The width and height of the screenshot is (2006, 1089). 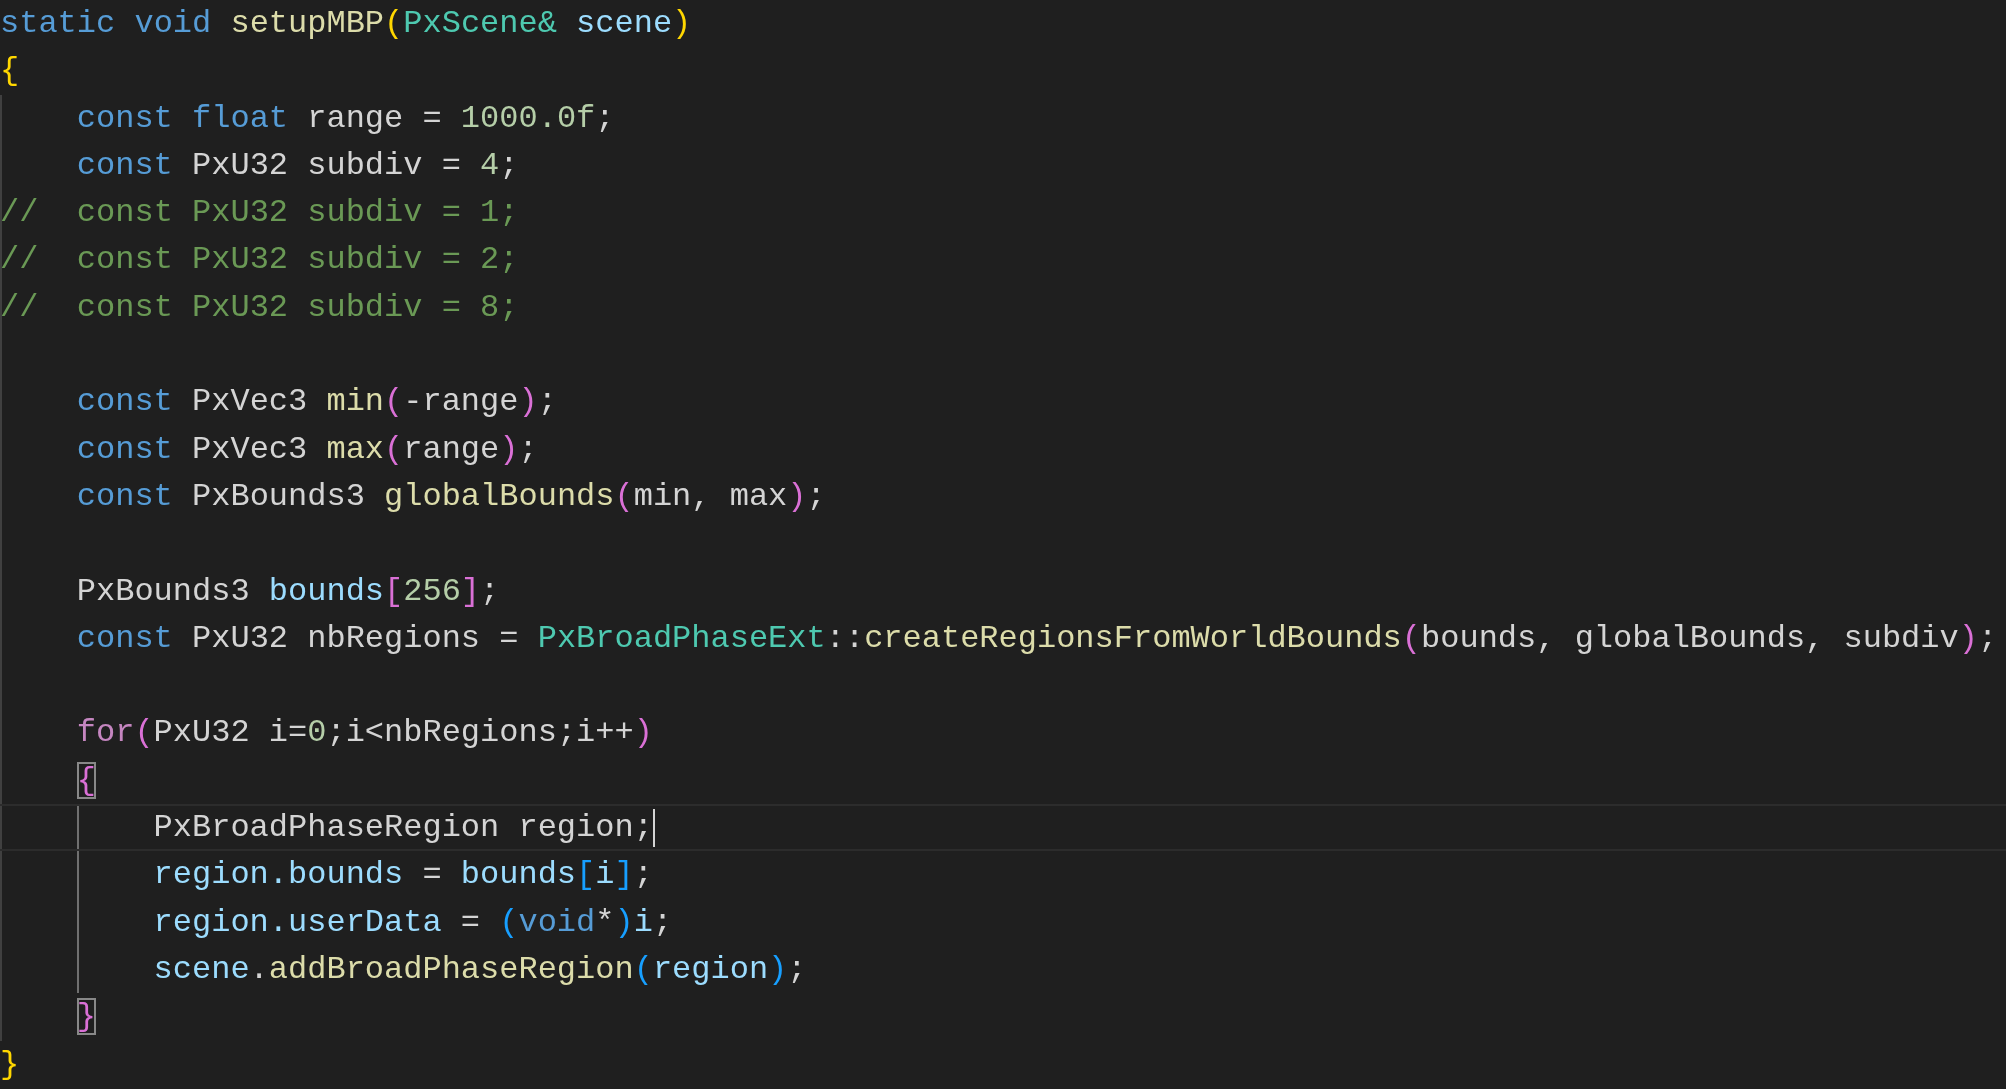 What do you see at coordinates (345, 118) in the screenshot?
I see `code-line: const float range = 1000.0f;` at bounding box center [345, 118].